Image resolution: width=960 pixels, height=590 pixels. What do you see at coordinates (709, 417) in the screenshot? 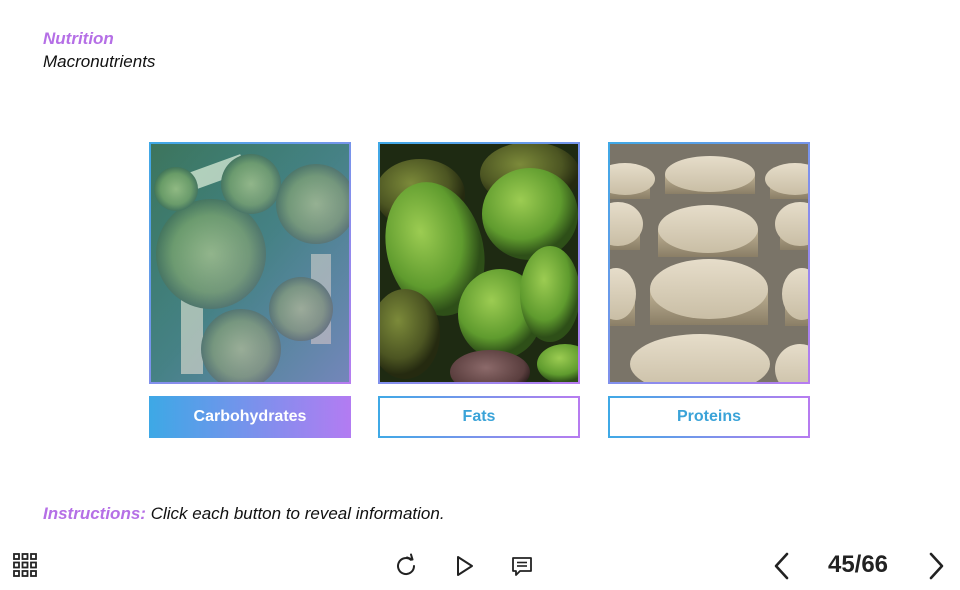
I see `proteins-button: Proteins` at bounding box center [709, 417].